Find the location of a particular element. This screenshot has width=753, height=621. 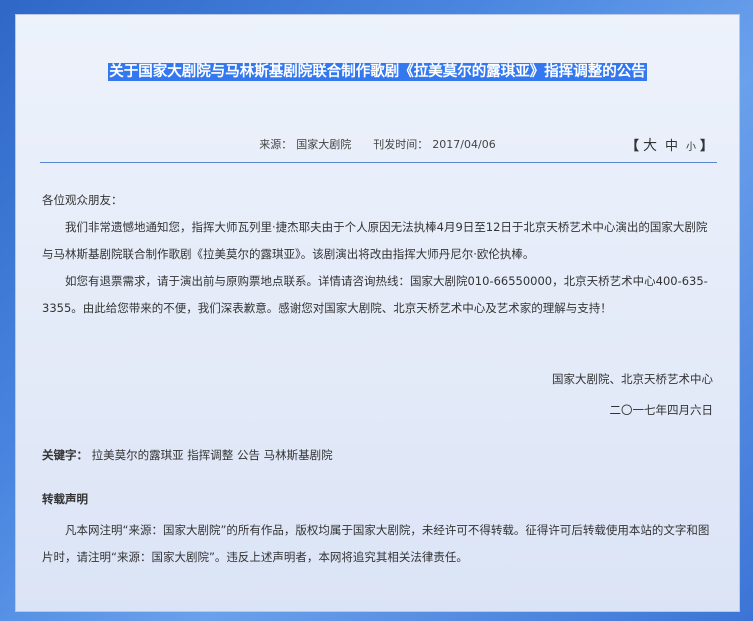

date-label: 刊发时间： is located at coordinates (401, 144).